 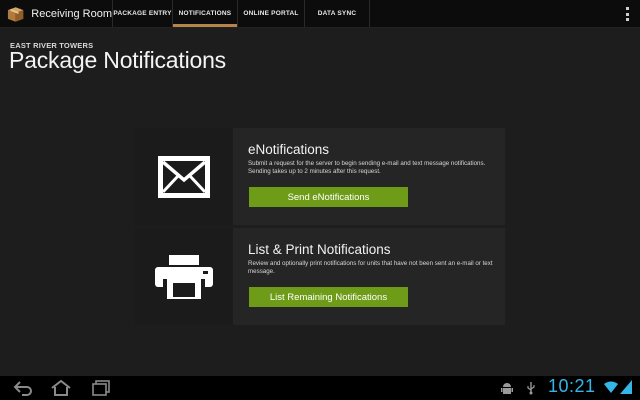 What do you see at coordinates (61, 388) in the screenshot?
I see `home-icon` at bounding box center [61, 388].